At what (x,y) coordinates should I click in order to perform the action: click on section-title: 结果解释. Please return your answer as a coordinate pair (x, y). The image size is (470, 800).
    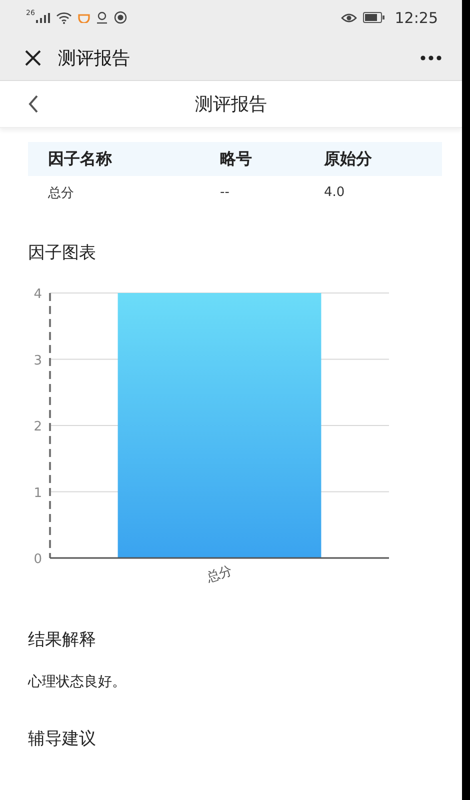
    Looking at the image, I should click on (62, 640).